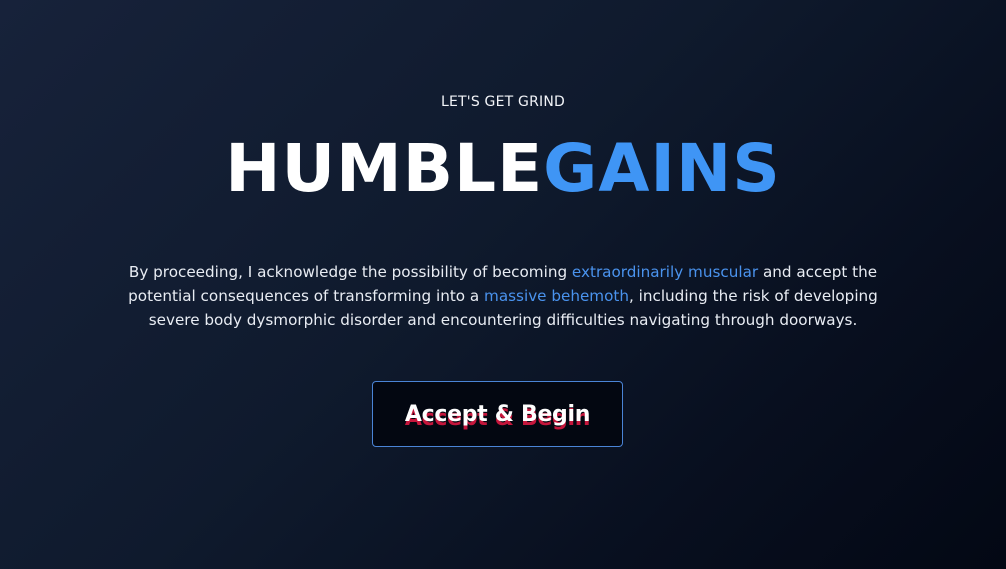  Describe the element at coordinates (503, 102) in the screenshot. I see `eyebrow-text: LET'S GET GRIND` at that location.